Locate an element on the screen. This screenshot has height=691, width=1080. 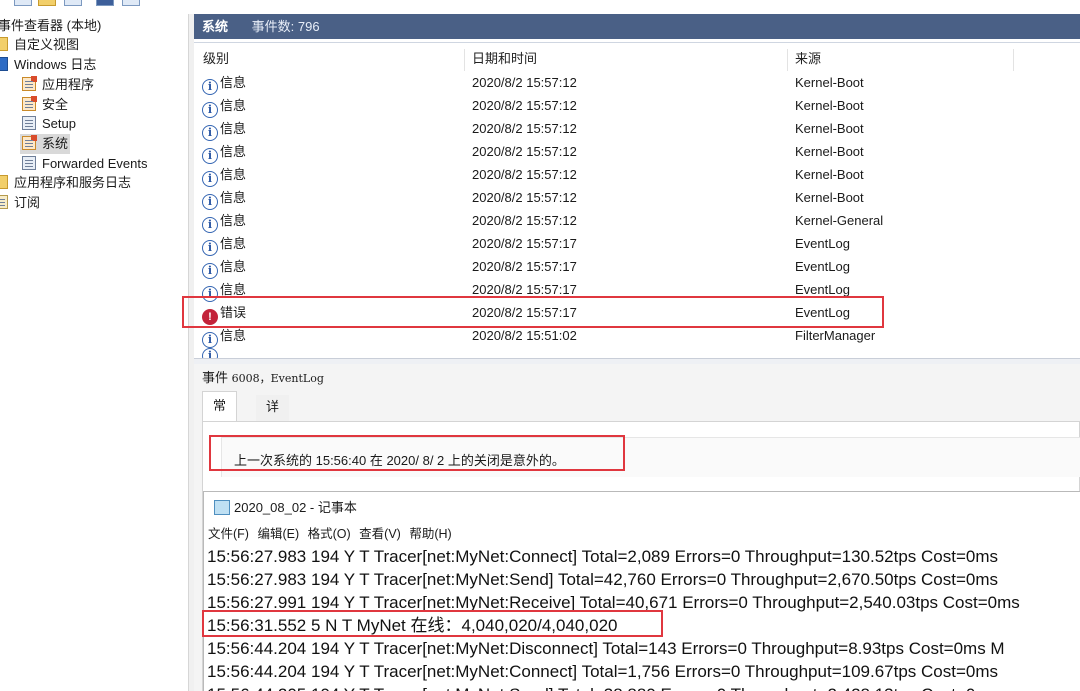
event-count: 事件数: 796 is located at coordinates (285, 26).